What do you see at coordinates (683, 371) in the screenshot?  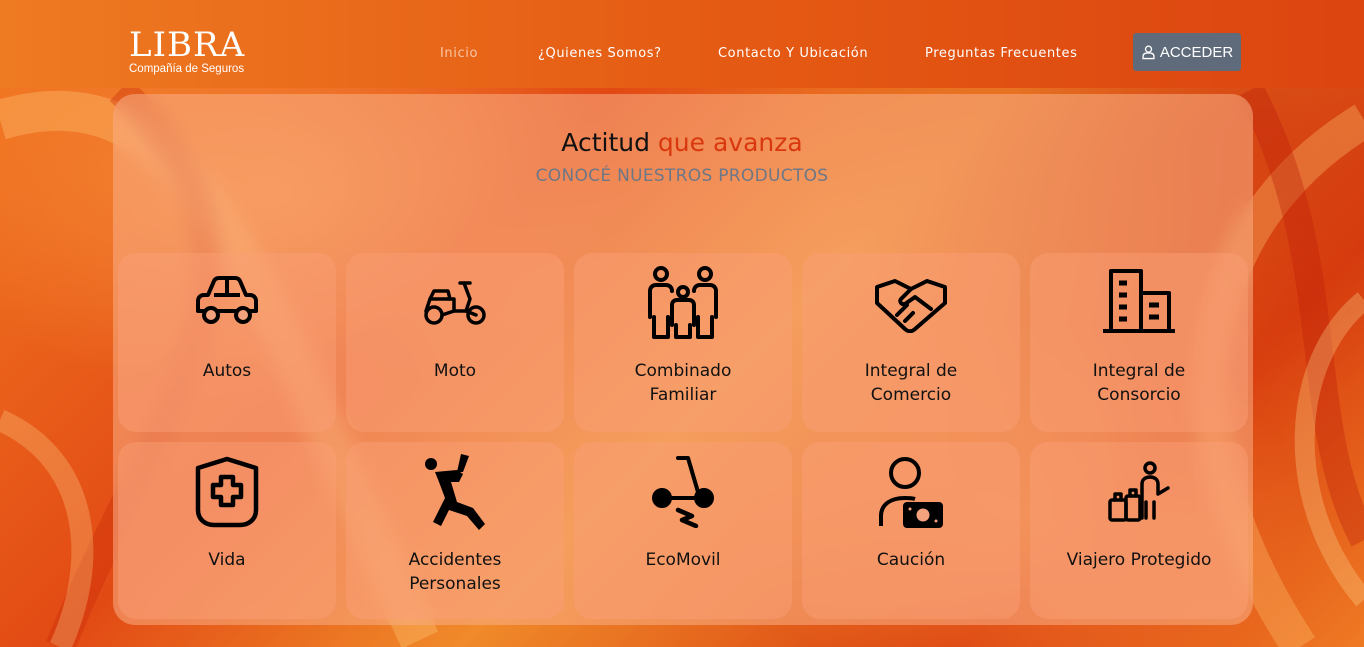 I see `product-label-line1: Combinado` at bounding box center [683, 371].